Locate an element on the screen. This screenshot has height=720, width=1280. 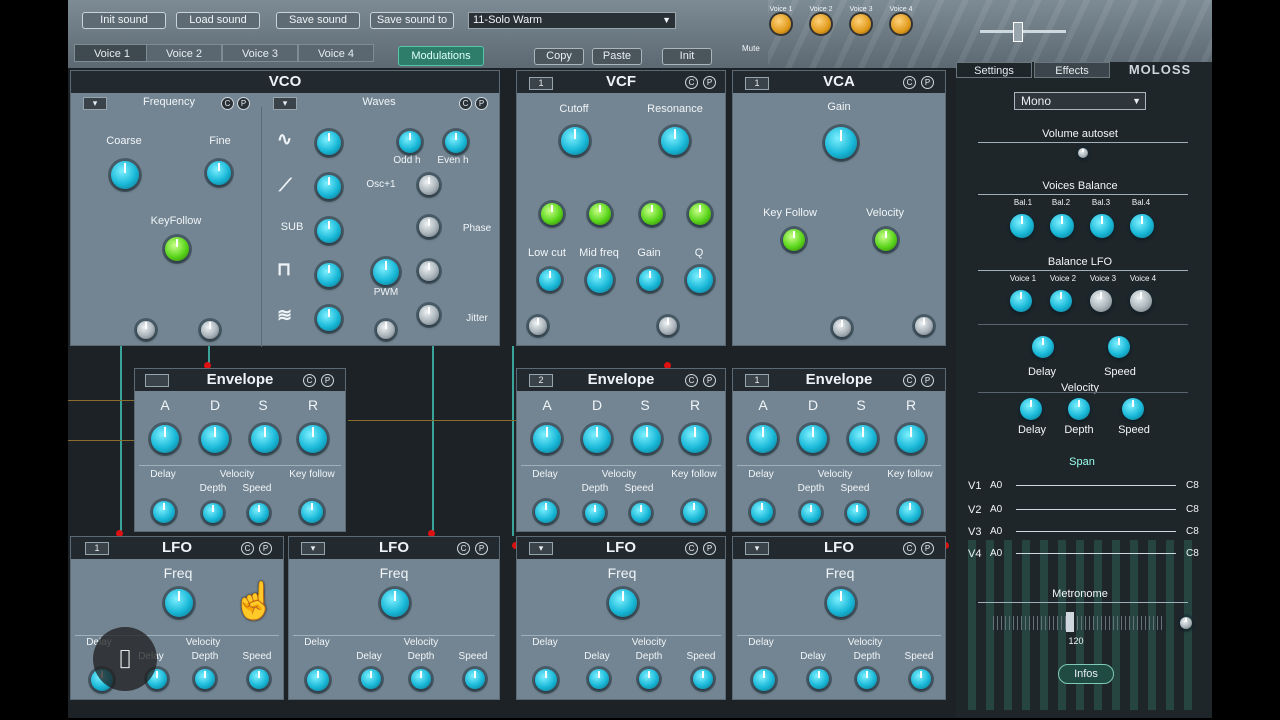
cutoff-knob is located at coordinates (575, 141).